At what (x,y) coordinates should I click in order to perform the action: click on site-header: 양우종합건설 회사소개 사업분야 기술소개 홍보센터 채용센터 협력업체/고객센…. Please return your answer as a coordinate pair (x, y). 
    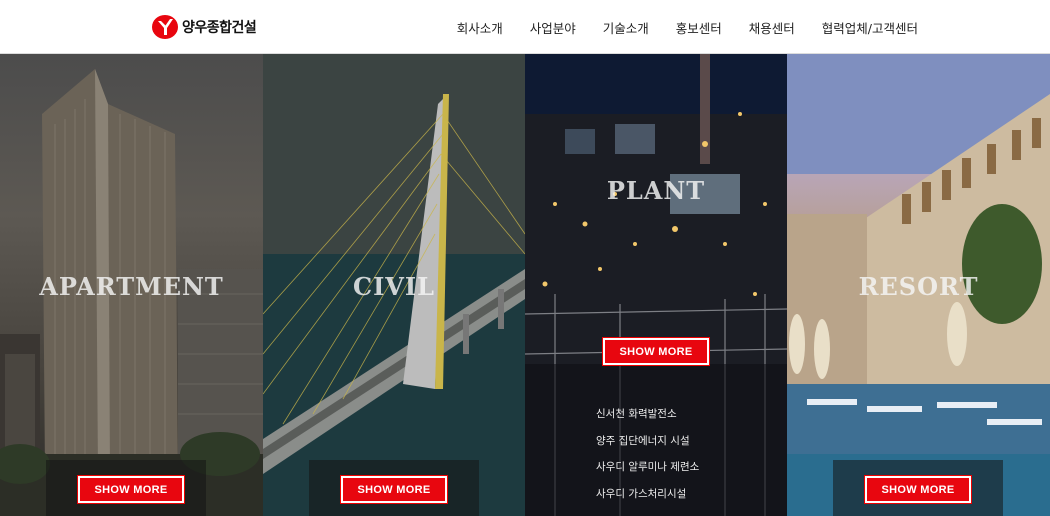
    Looking at the image, I should click on (525, 27).